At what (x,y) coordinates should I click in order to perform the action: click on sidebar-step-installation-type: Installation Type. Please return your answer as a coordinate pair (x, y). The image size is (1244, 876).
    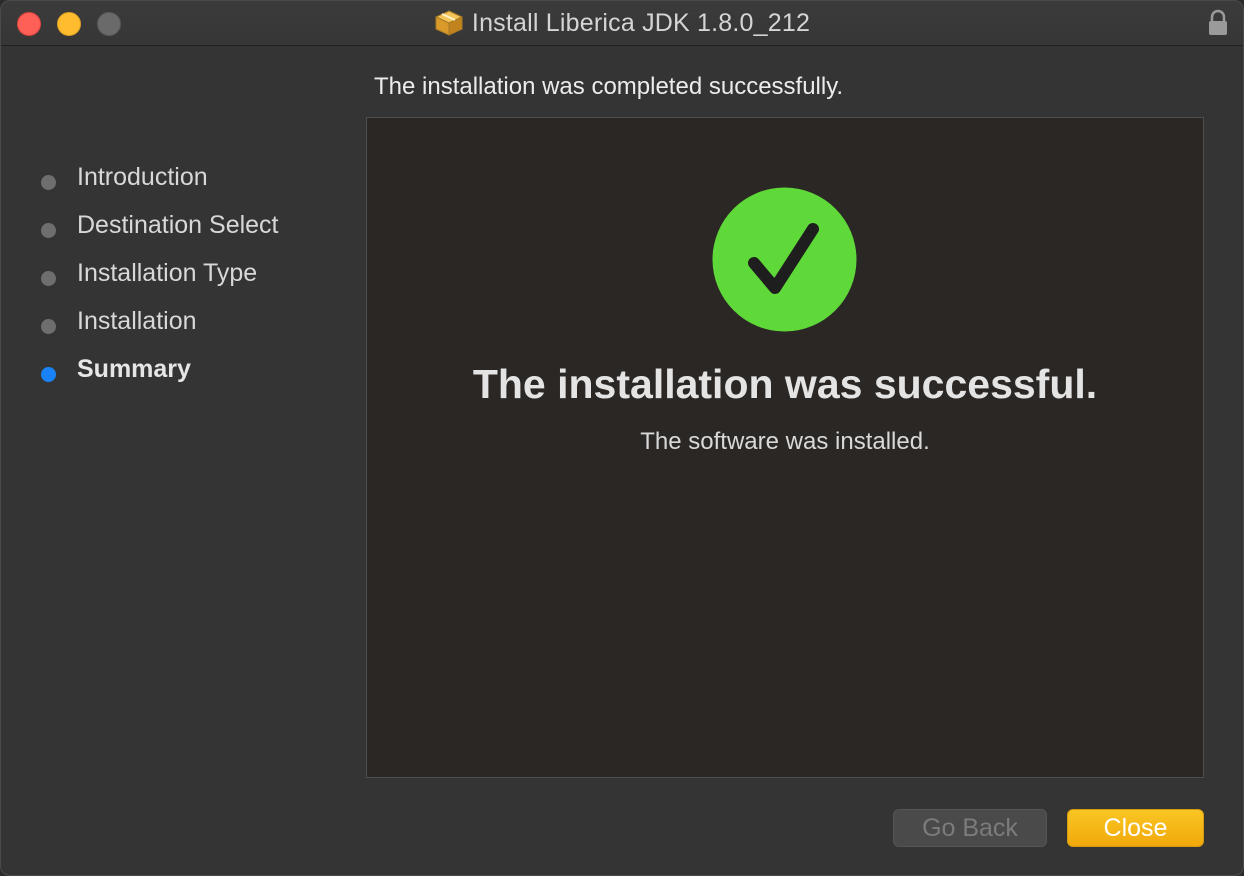
    Looking at the image, I should click on (181, 277).